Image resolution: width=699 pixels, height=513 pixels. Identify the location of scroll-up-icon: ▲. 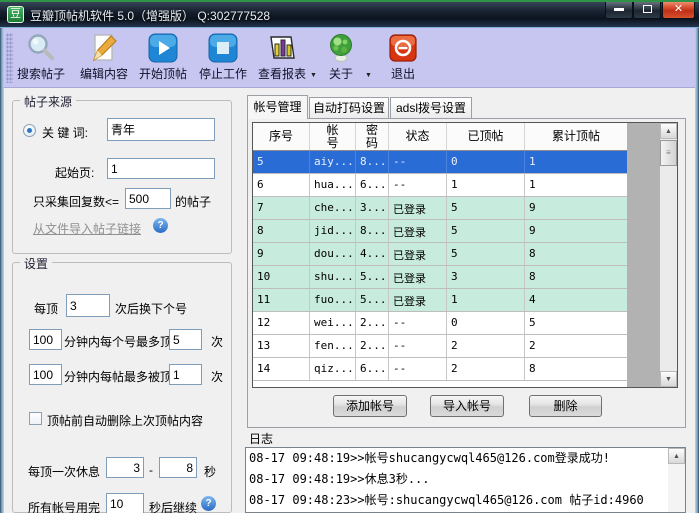
(668, 131).